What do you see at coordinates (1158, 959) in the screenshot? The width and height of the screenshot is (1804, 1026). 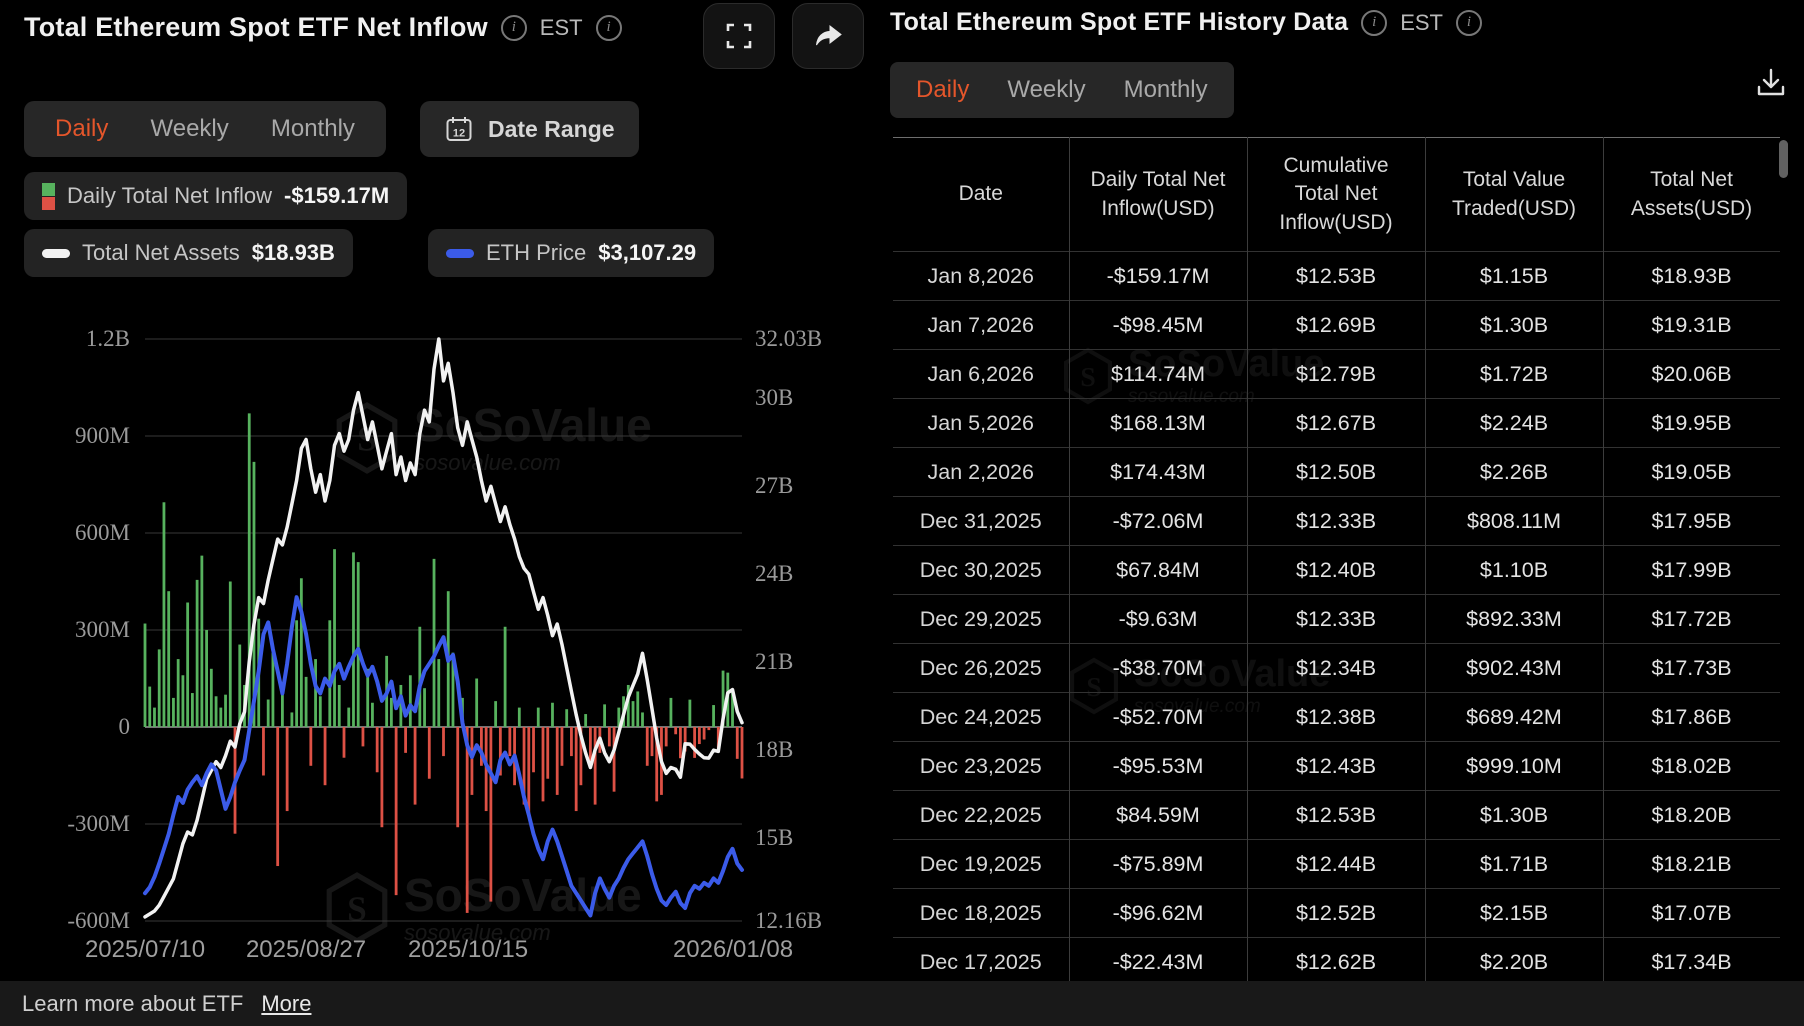 I see `table-cell: -$22.43M` at bounding box center [1158, 959].